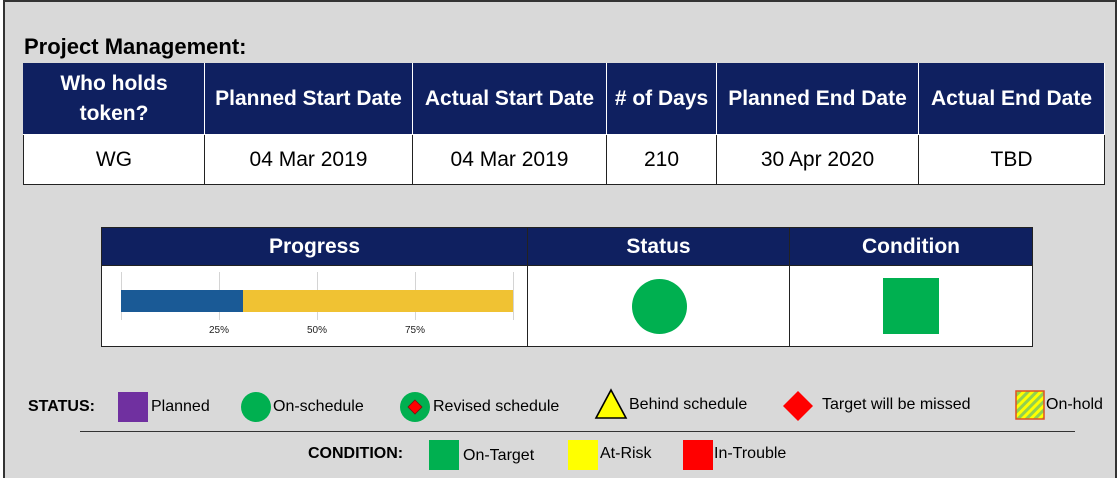 The width and height of the screenshot is (1120, 478). Describe the element at coordinates (133, 407) in the screenshot. I see `purple-square-icon` at that location.